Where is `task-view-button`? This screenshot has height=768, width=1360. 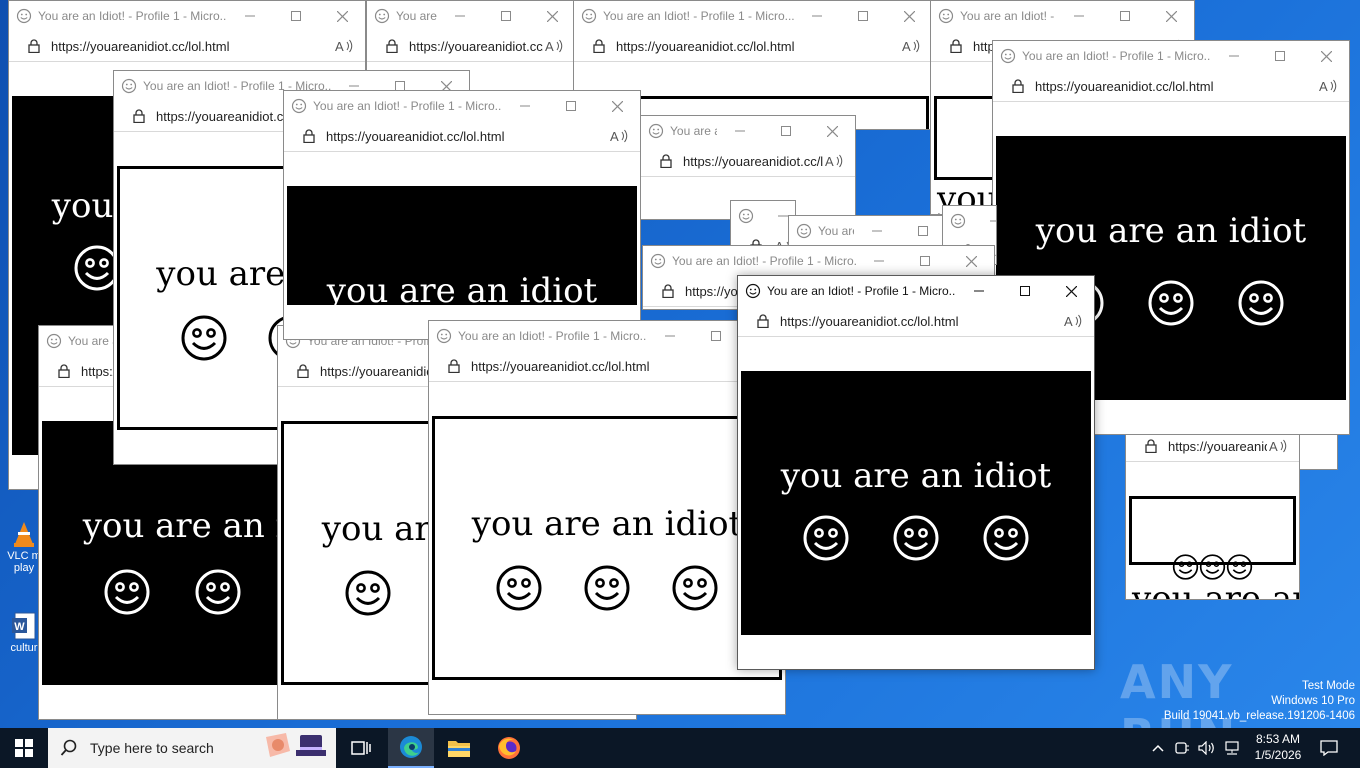
task-view-button is located at coordinates (361, 748).